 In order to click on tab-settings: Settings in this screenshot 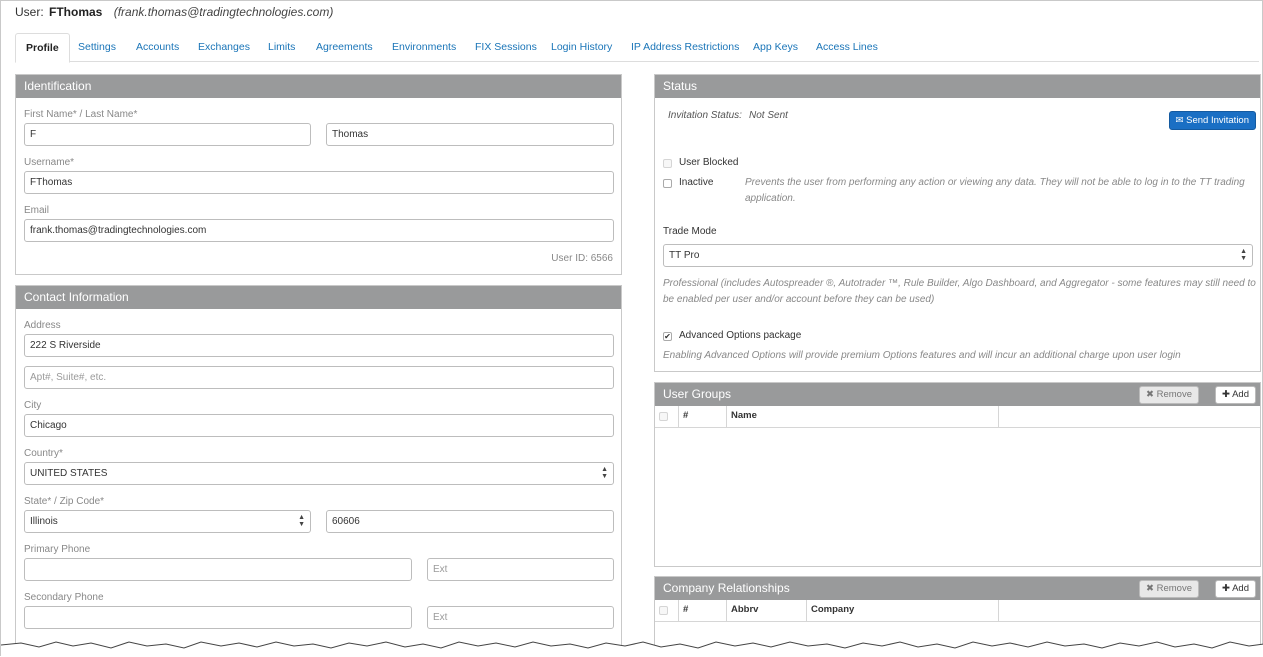, I will do `click(97, 47)`.